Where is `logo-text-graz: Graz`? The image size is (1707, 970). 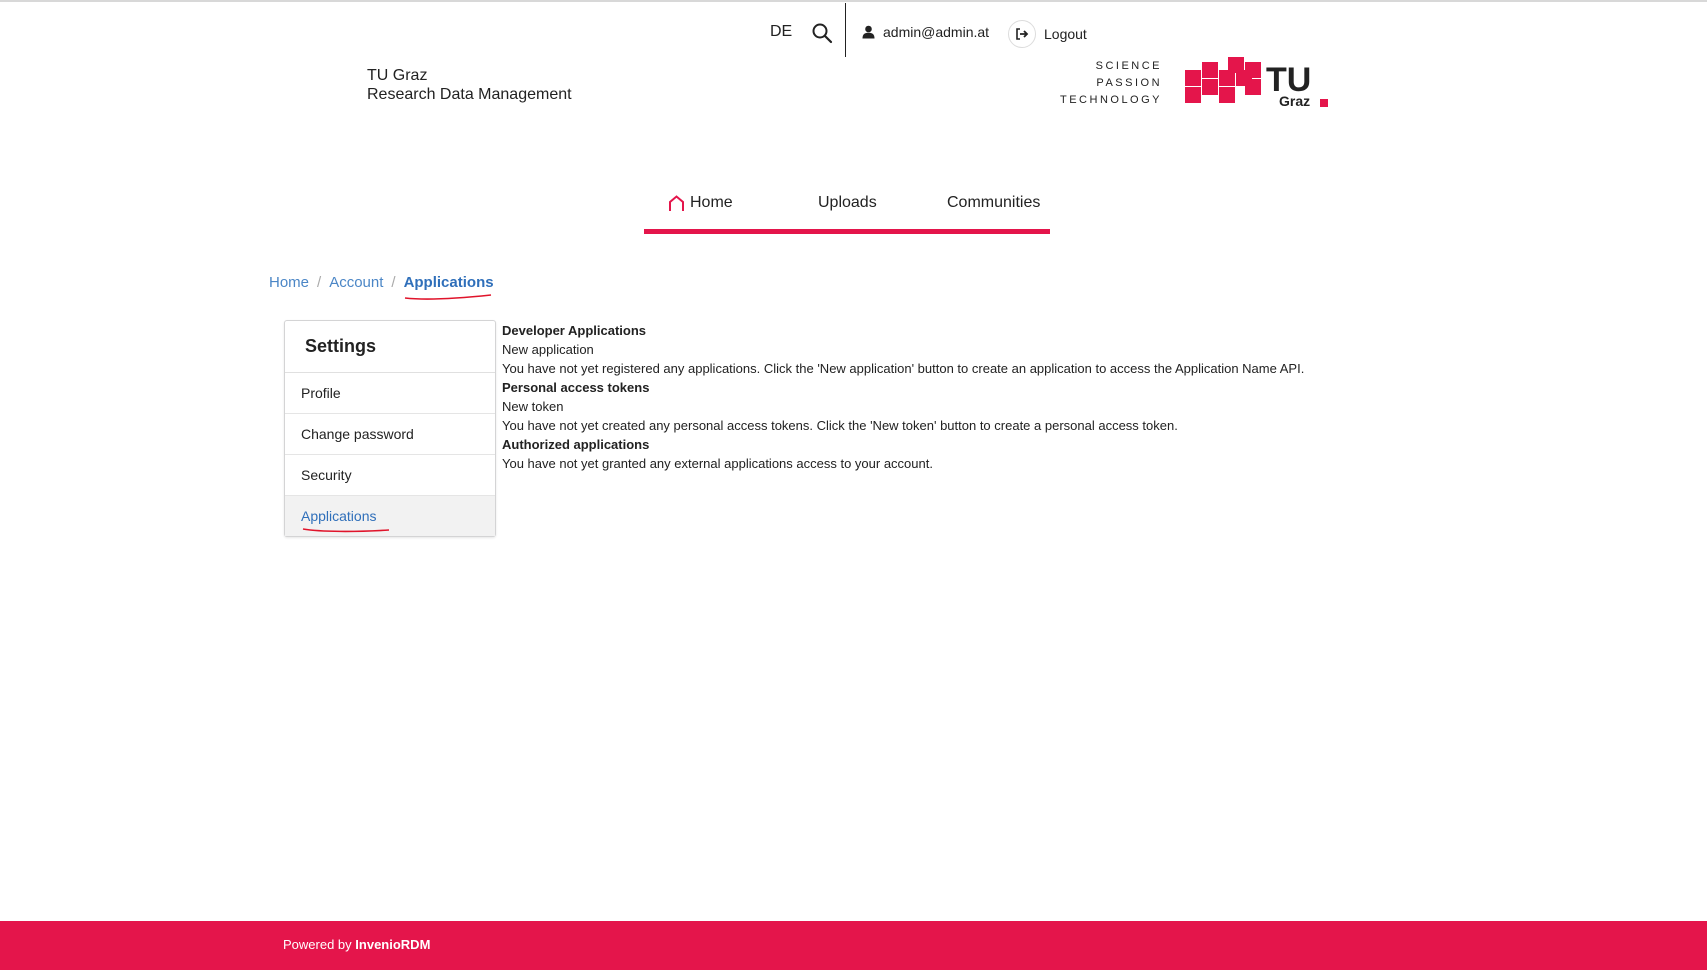 logo-text-graz: Graz is located at coordinates (1294, 101).